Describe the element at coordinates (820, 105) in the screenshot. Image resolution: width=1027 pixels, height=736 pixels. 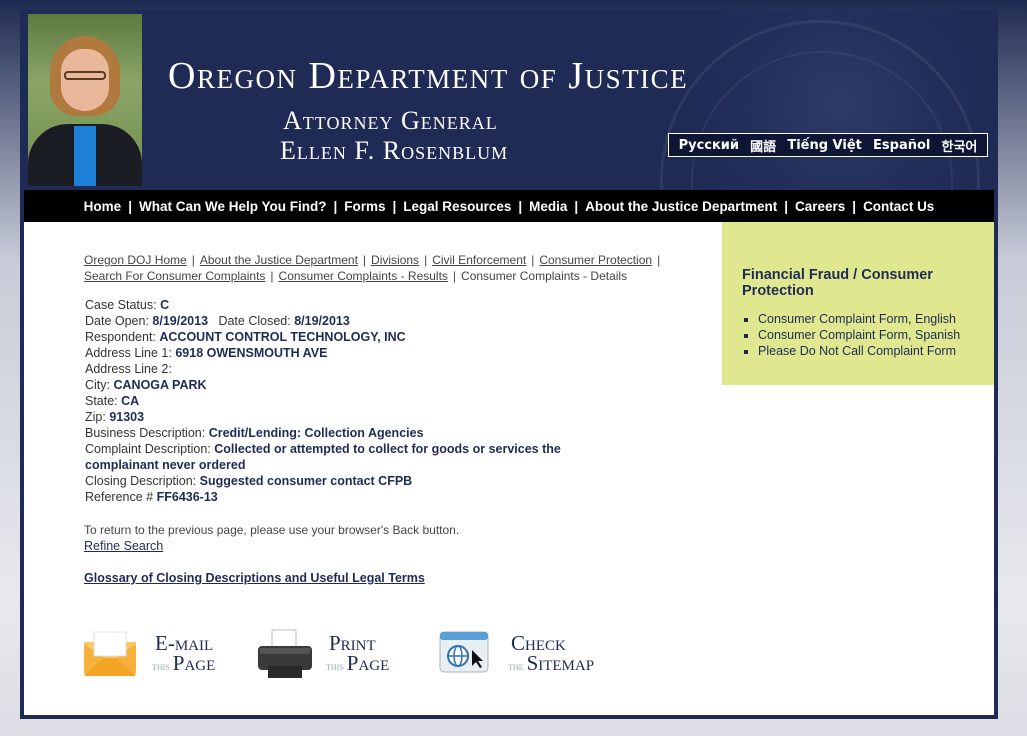
I see `state-seal-watermark` at that location.